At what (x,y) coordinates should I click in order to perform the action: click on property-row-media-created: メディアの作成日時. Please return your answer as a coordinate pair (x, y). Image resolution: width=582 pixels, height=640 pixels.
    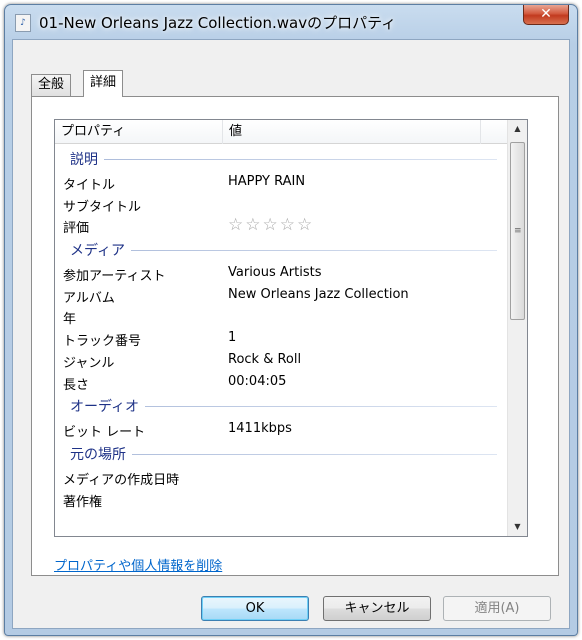
    Looking at the image, I should click on (281, 477).